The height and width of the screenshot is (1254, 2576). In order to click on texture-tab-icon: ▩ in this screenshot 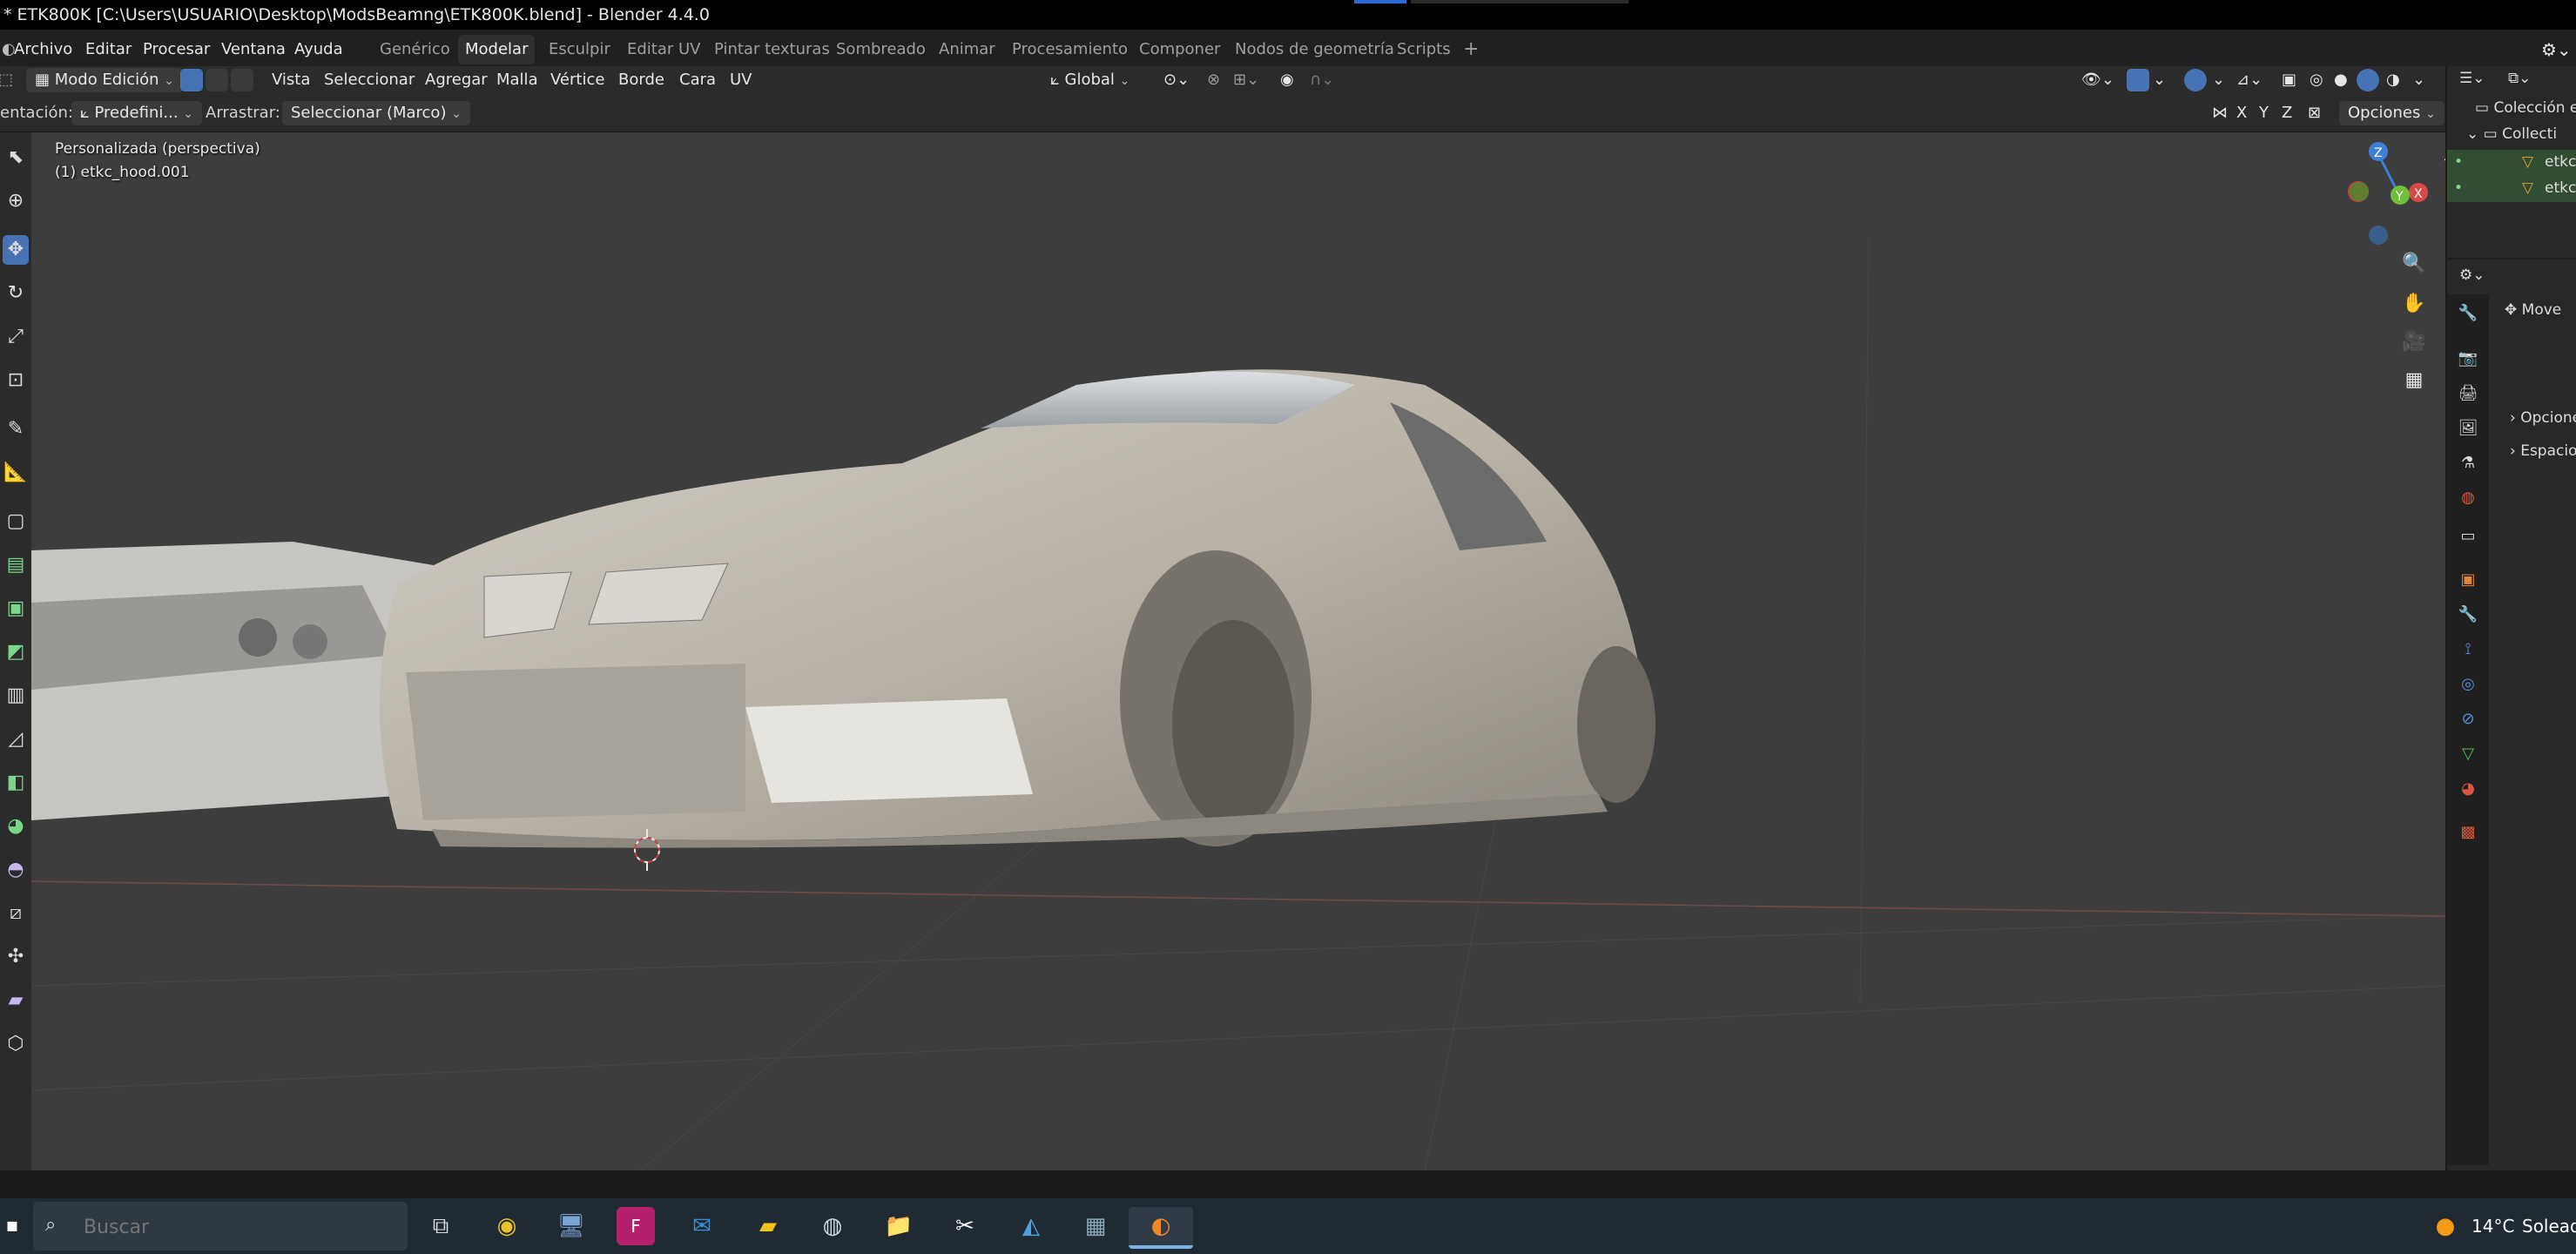, I will do `click(2468, 832)`.